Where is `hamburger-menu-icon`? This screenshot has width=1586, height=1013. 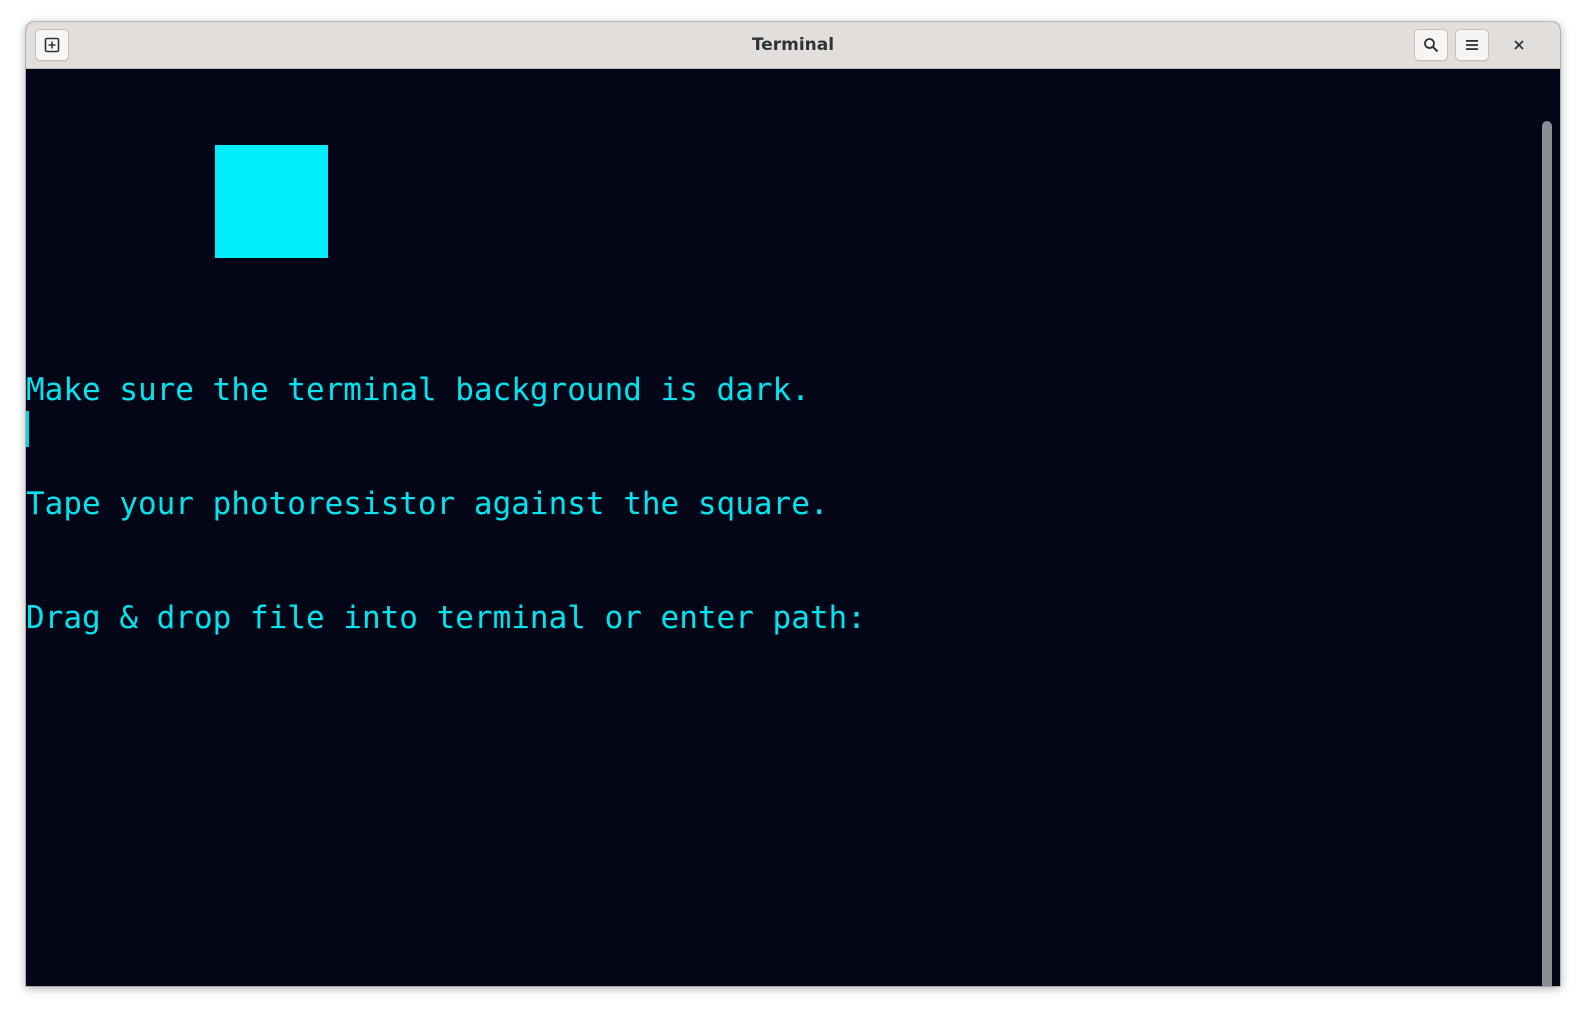 hamburger-menu-icon is located at coordinates (1472, 45).